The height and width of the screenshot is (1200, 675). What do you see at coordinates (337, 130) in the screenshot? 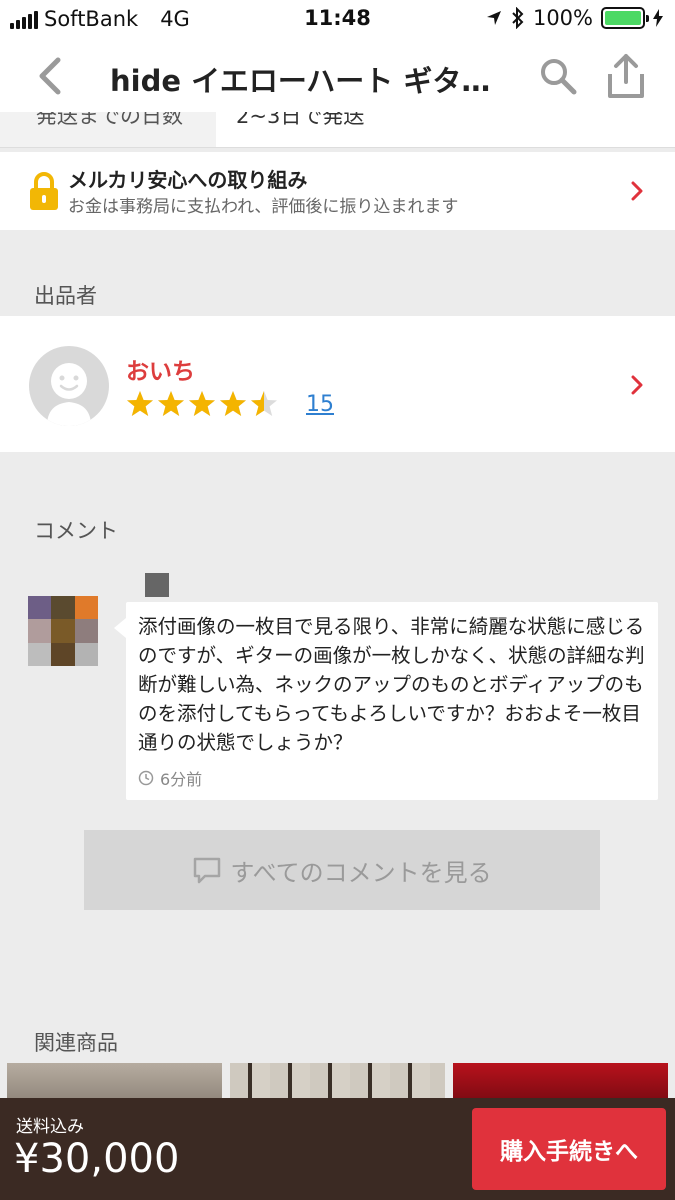
I see `shipping-days-row: 発送までの日数 2~3日で発送` at bounding box center [337, 130].